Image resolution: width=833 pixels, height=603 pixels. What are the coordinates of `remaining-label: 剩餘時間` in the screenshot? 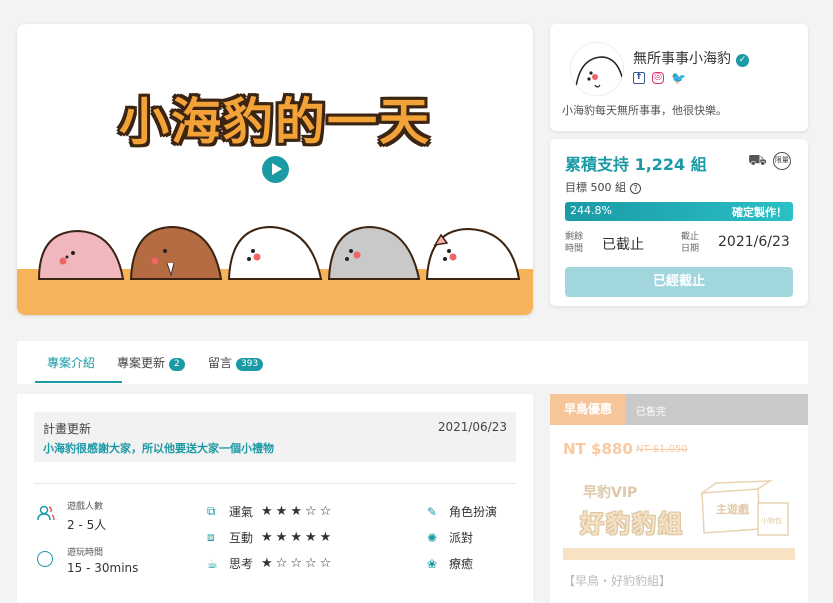 It's located at (574, 243).